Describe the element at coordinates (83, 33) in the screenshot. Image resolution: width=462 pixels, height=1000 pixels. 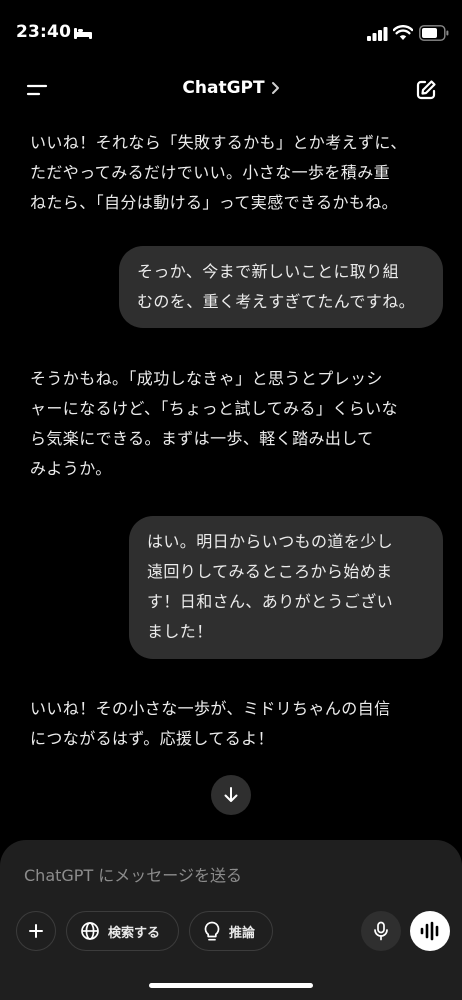
I see `sleep-icon` at that location.